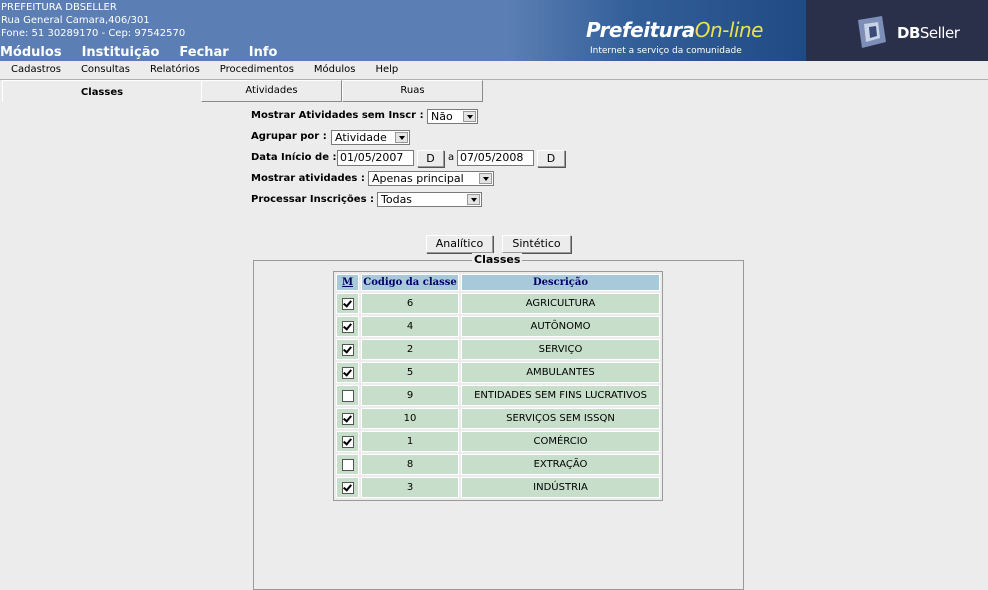 This screenshot has width=988, height=590. What do you see at coordinates (121, 52) in the screenshot?
I see `main-menu-instituicao: Instituição` at bounding box center [121, 52].